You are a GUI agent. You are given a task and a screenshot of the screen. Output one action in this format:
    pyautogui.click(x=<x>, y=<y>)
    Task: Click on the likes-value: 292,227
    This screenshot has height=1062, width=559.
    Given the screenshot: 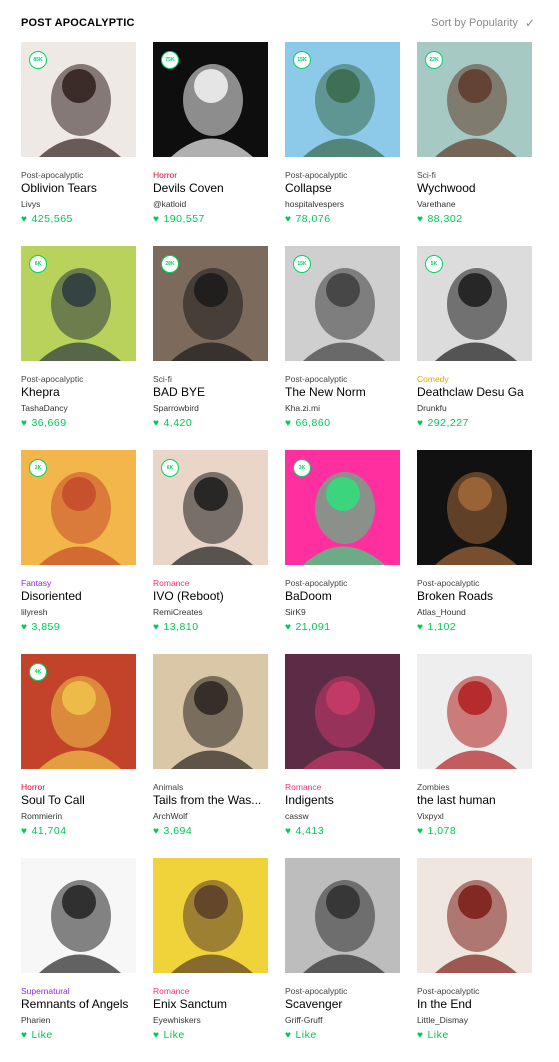 What is the action you would take?
    pyautogui.click(x=448, y=423)
    